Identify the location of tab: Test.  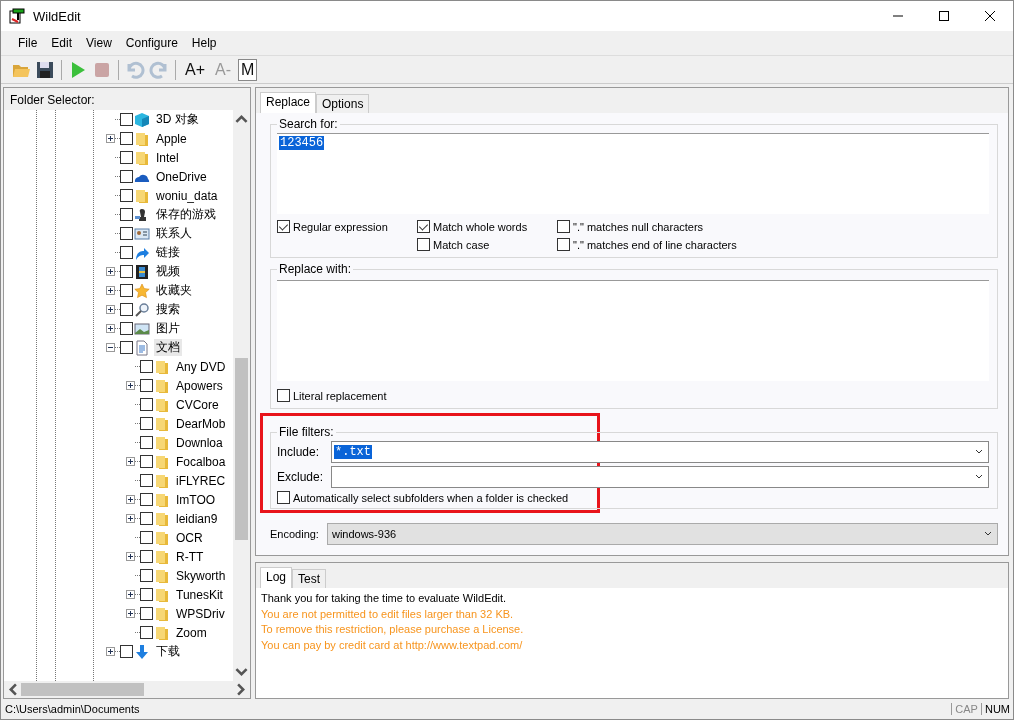
(309, 578).